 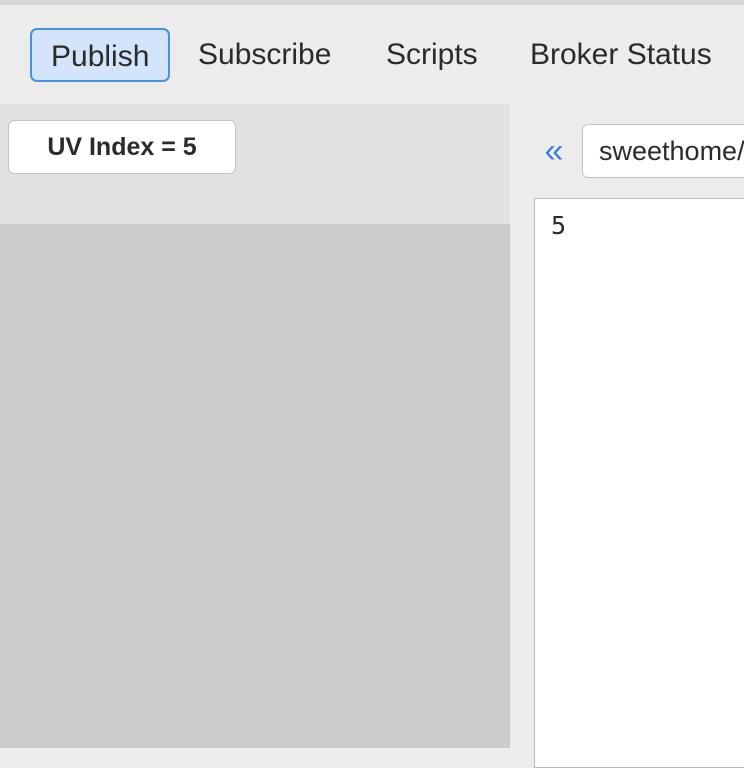 What do you see at coordinates (100, 55) in the screenshot?
I see `tab-publish: Publish` at bounding box center [100, 55].